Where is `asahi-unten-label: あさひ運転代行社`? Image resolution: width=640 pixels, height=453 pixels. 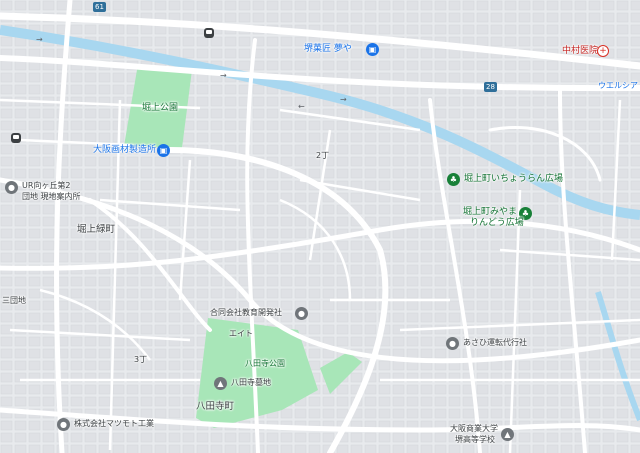
asahi-unten-label: あさひ運転代行社 is located at coordinates (495, 343).